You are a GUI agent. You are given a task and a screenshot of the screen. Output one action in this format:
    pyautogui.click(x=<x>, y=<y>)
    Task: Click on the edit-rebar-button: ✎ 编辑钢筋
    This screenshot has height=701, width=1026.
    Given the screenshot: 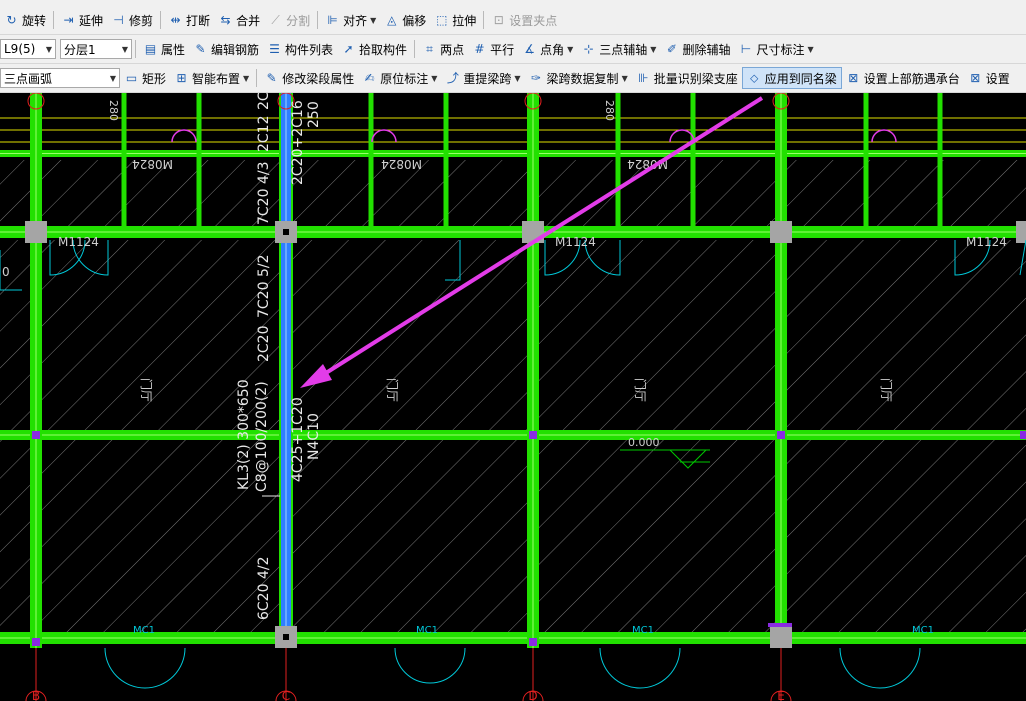 What is the action you would take?
    pyautogui.click(x=226, y=49)
    